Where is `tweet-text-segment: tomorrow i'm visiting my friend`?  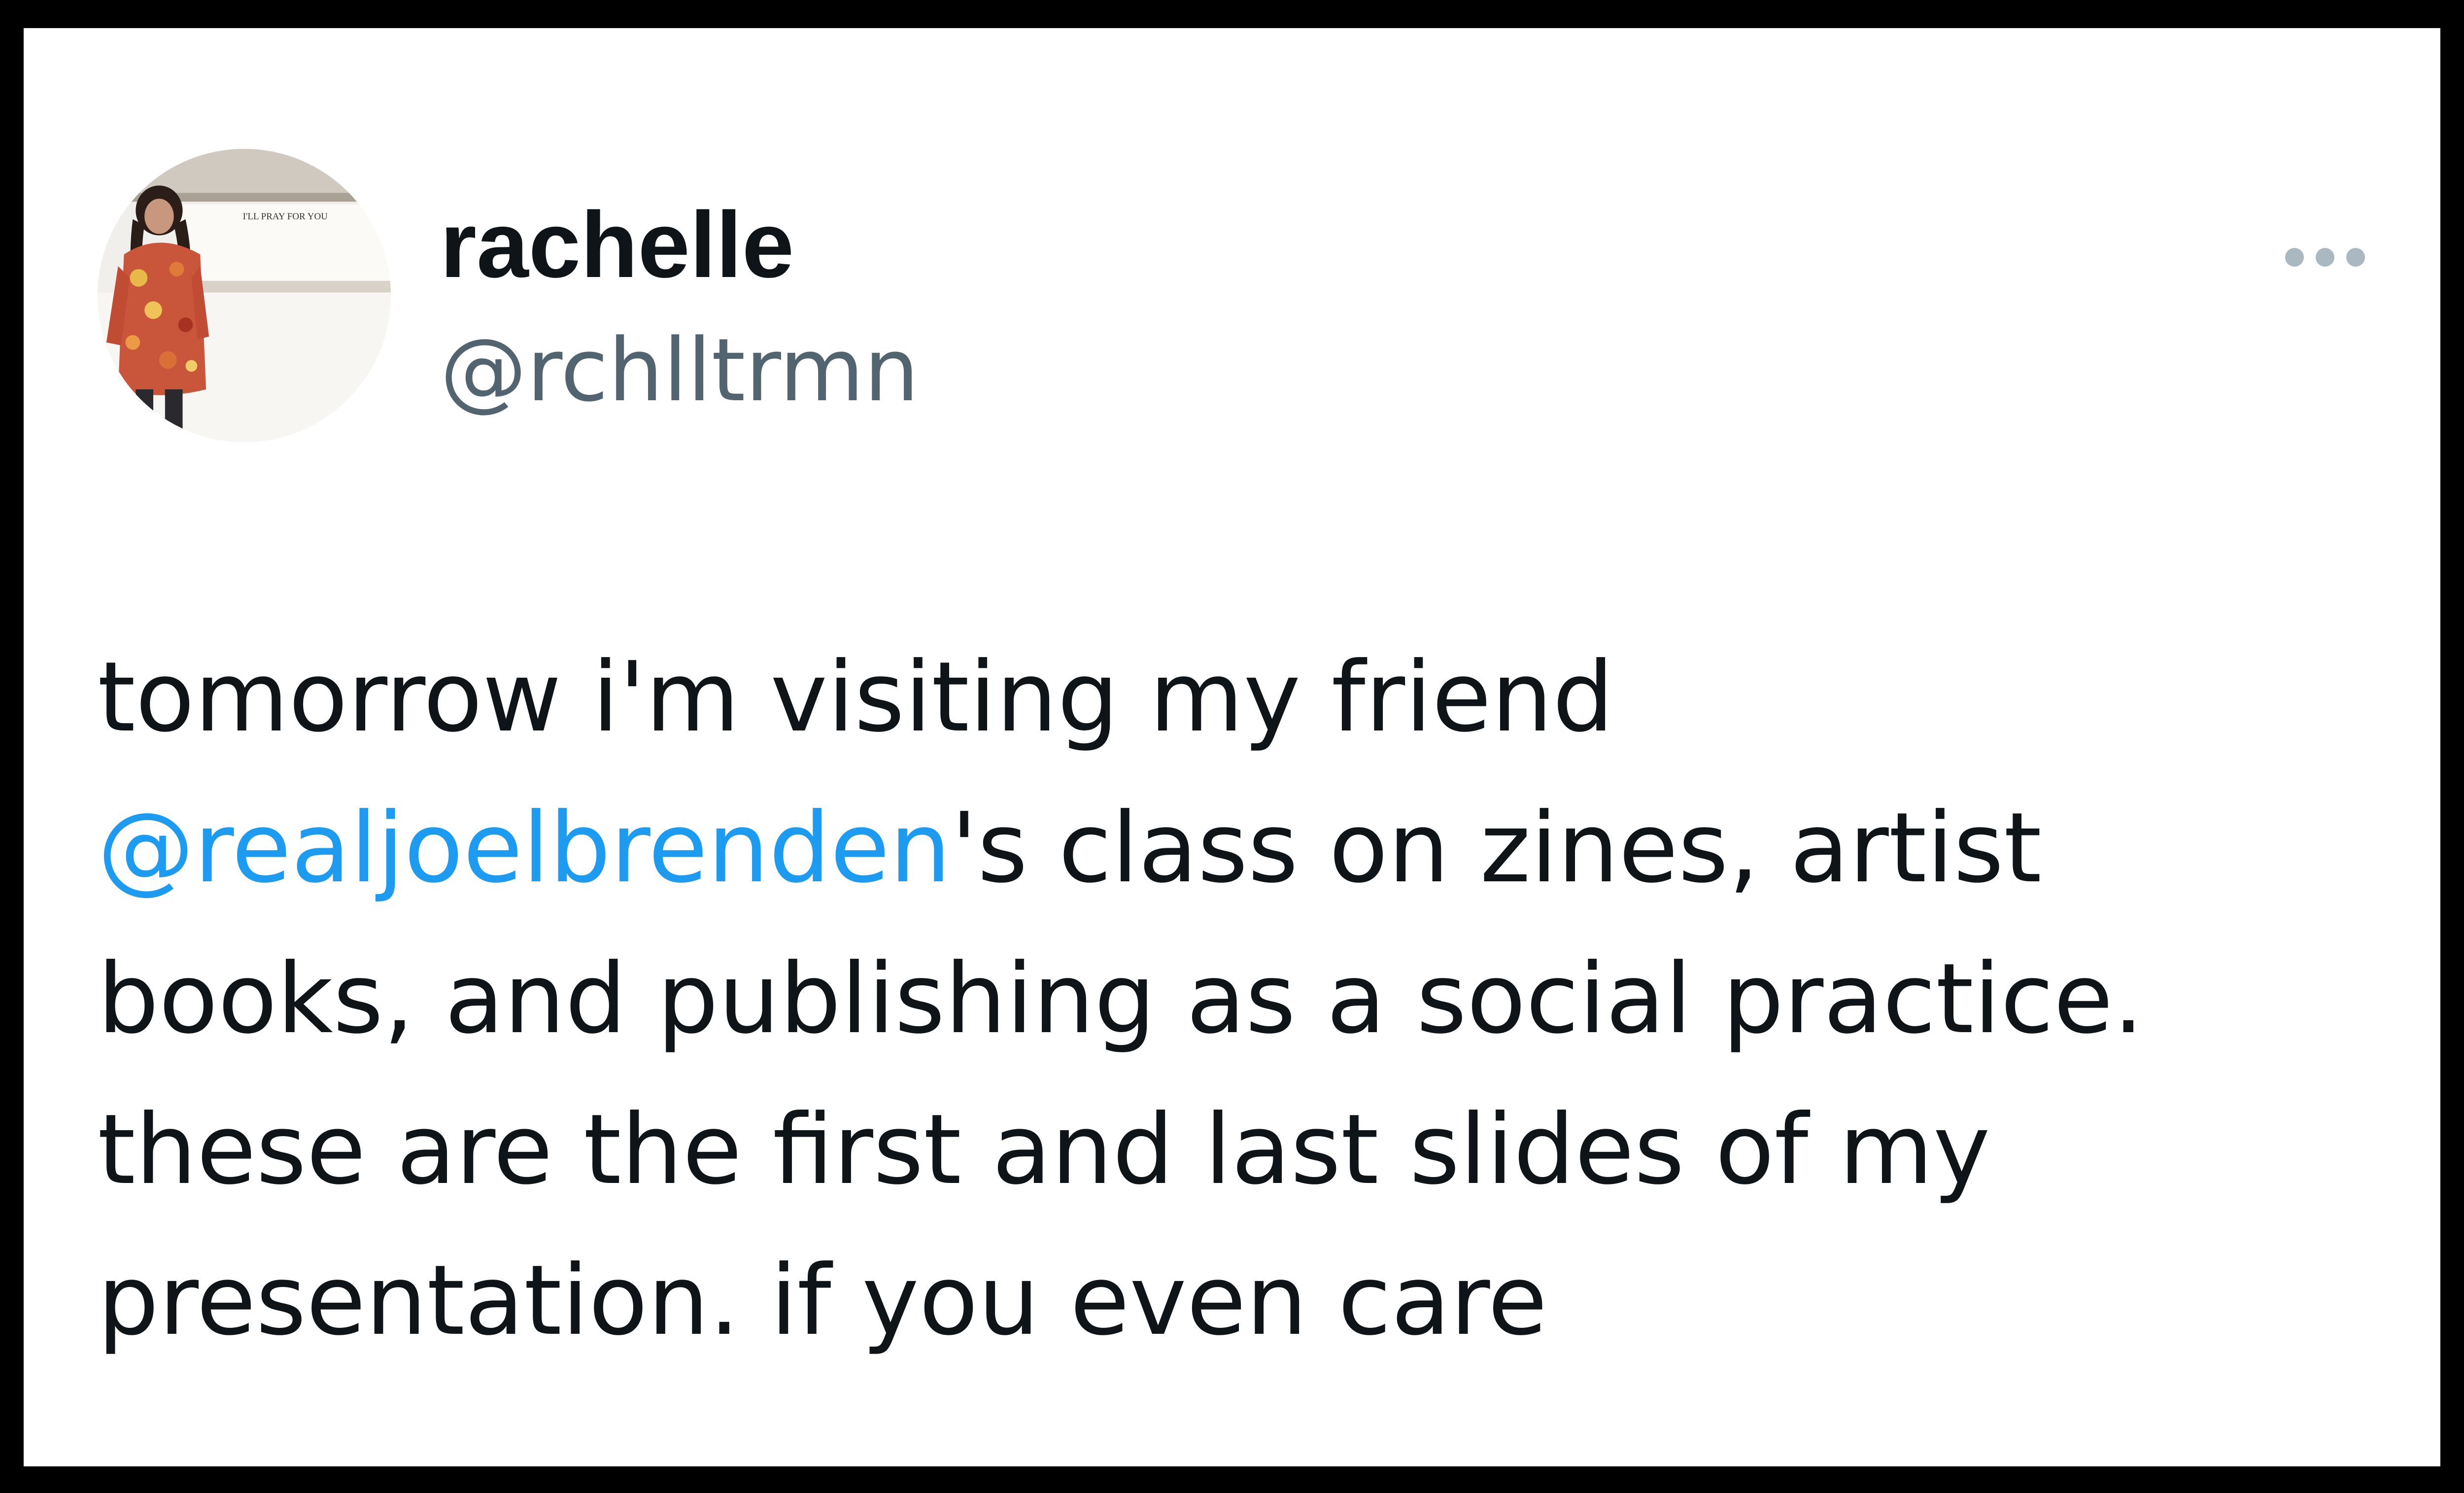
tweet-text-segment: tomorrow i'm visiting my friend is located at coordinates (856, 697).